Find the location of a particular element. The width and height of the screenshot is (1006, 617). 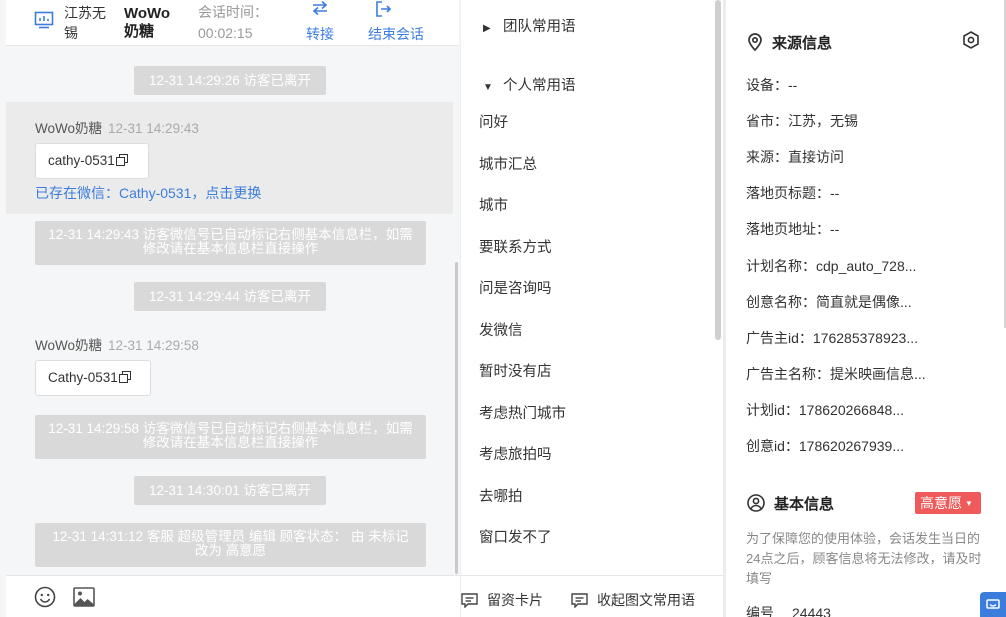

phrase-item: 发微信 is located at coordinates (594, 339).